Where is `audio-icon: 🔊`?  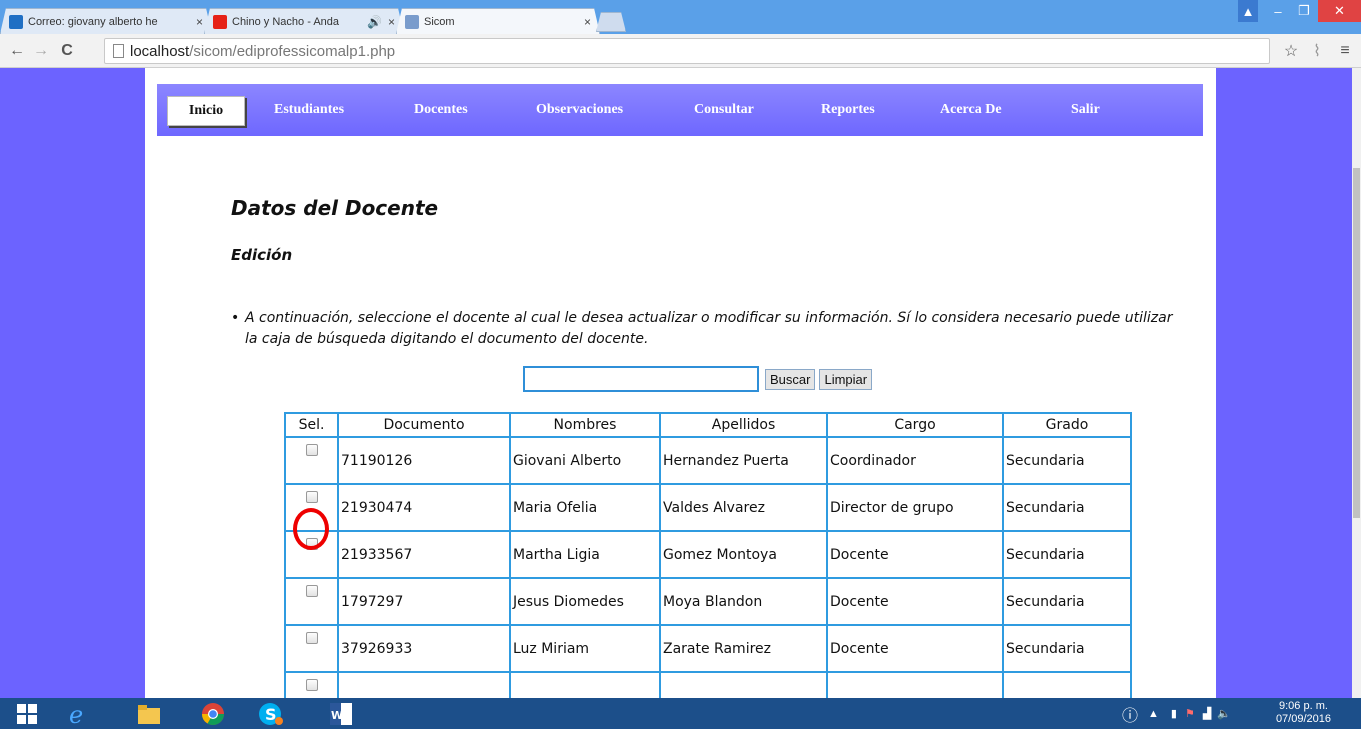 audio-icon: 🔊 is located at coordinates (374, 21).